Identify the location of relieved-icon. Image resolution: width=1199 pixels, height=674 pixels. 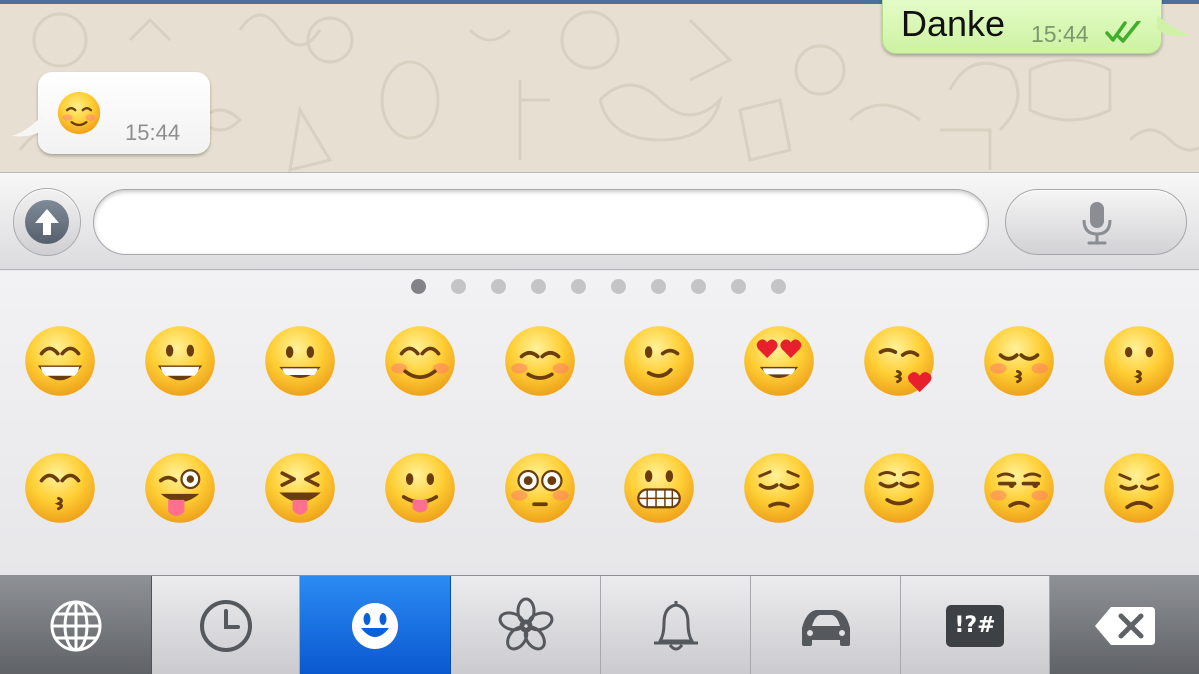
(899, 488).